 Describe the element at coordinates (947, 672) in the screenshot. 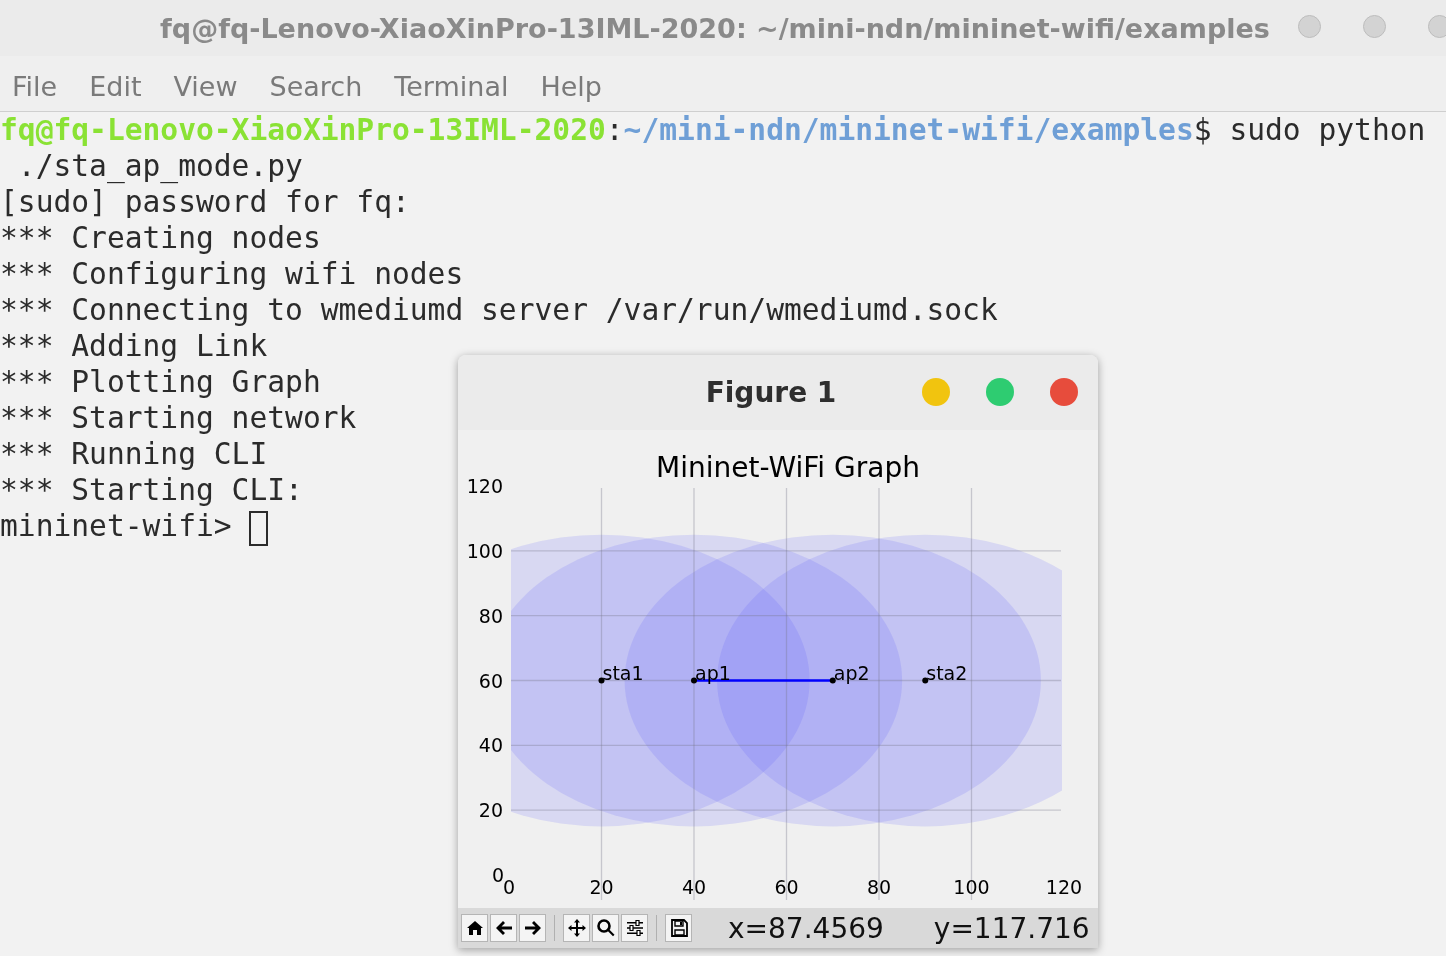

I see `point-label: sta2` at that location.